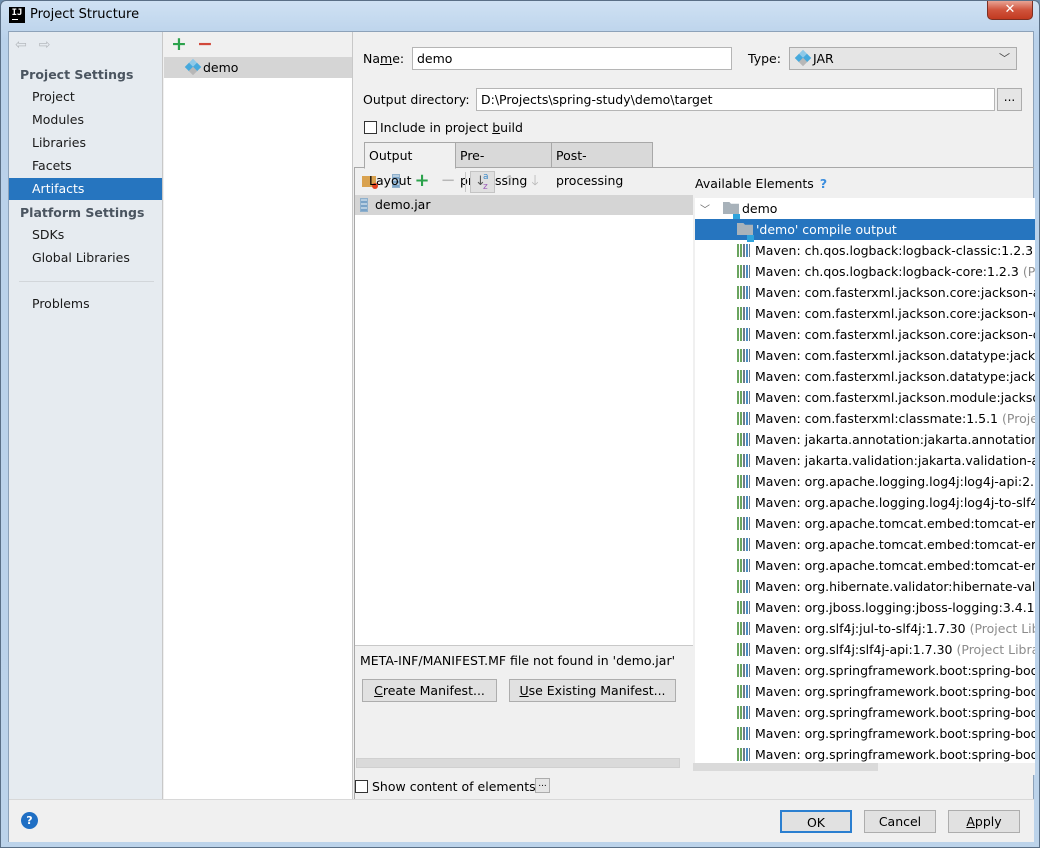  What do you see at coordinates (29, 820) in the screenshot?
I see `help-icon: ?` at bounding box center [29, 820].